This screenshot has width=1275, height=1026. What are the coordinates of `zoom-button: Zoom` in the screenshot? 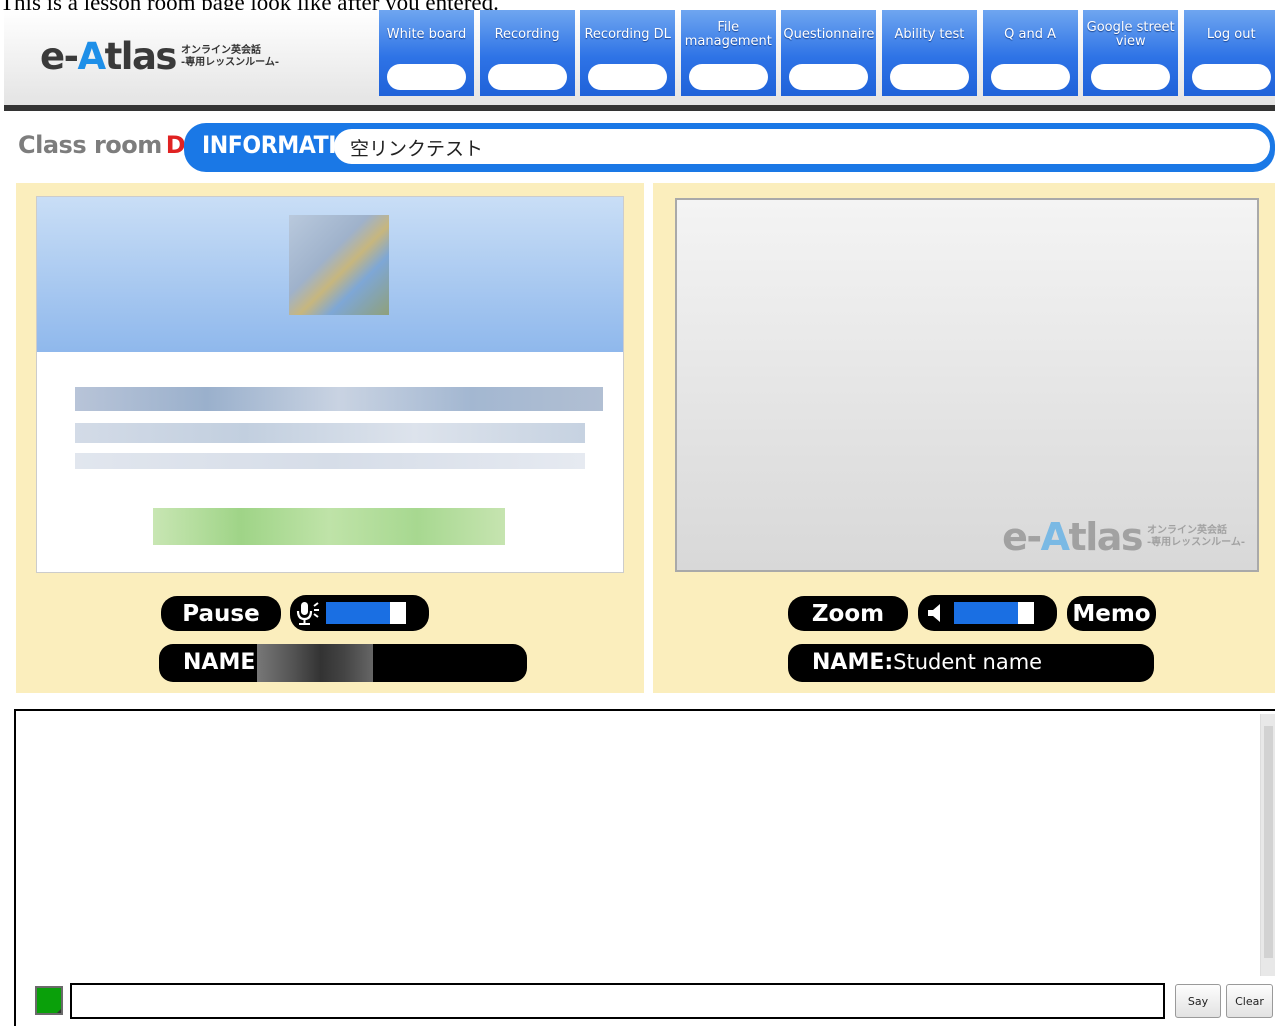 It's located at (848, 613).